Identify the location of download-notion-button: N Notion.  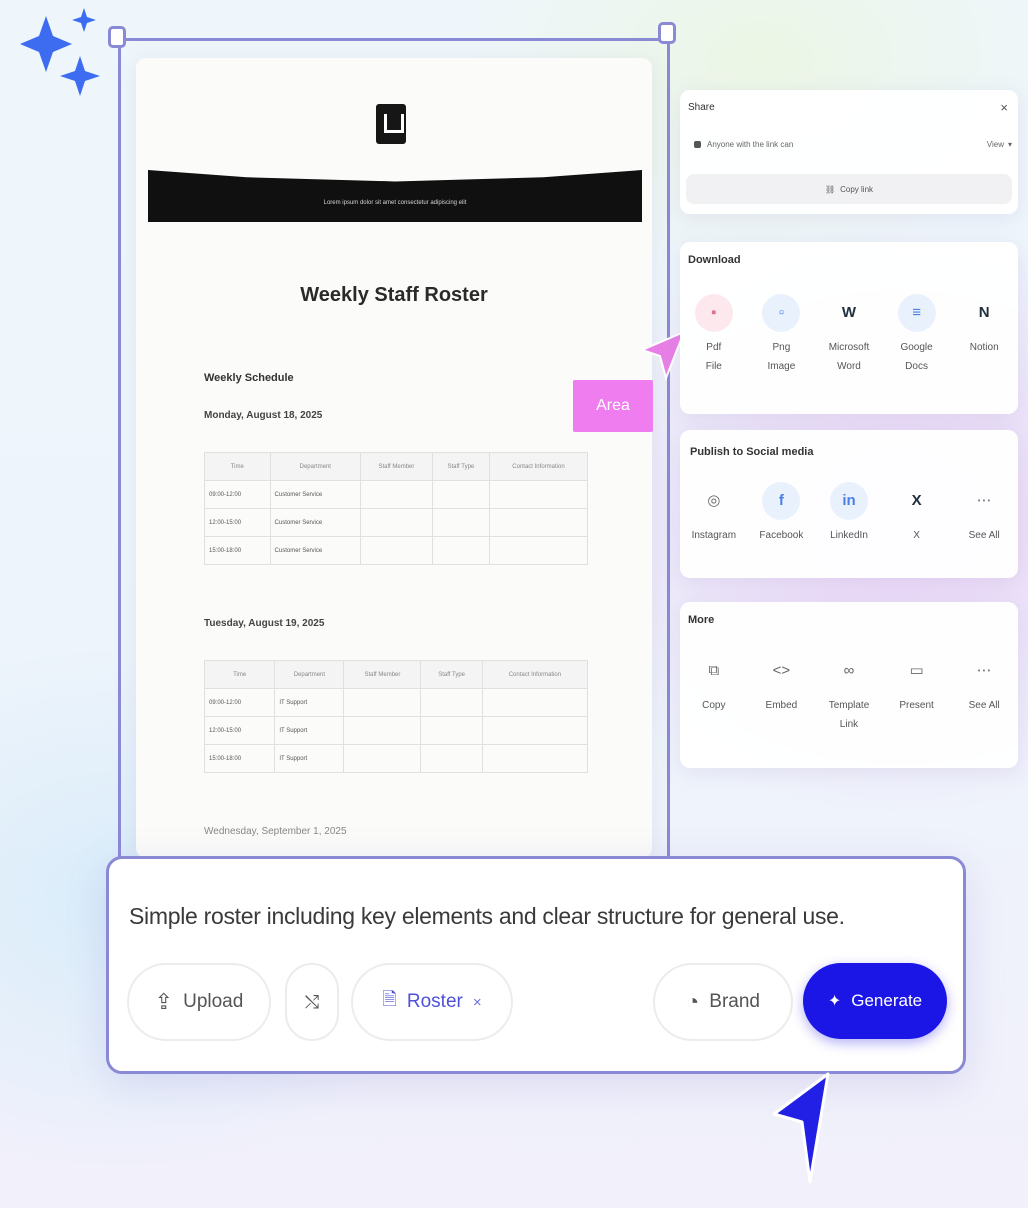
(984, 335).